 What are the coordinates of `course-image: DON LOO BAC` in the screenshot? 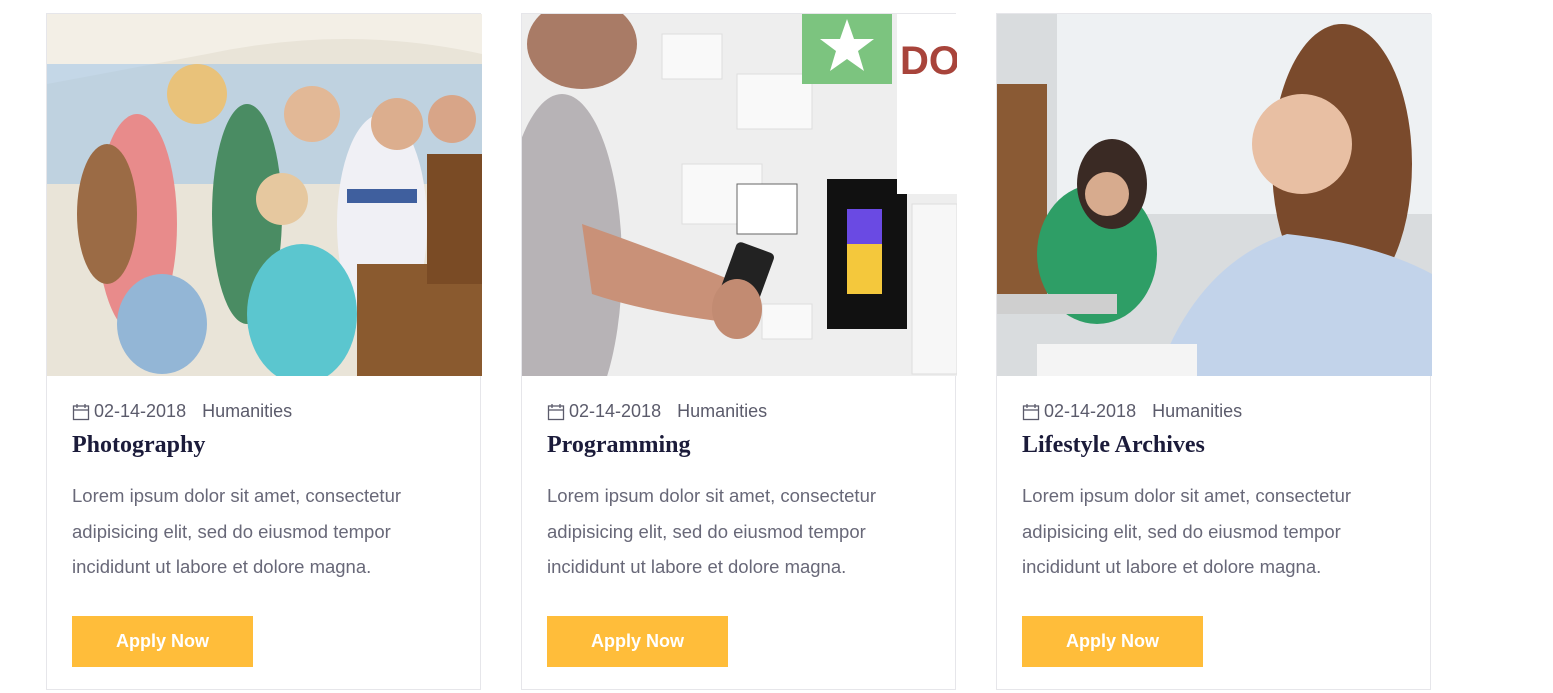 It's located at (739, 195).